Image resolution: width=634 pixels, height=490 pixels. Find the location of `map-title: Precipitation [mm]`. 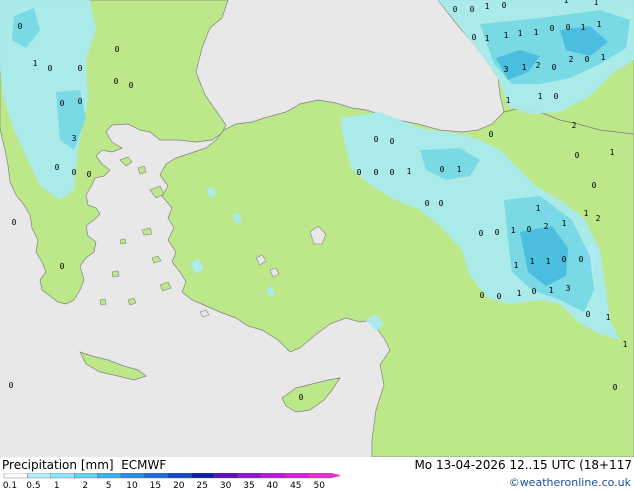

map-title: Precipitation [mm] is located at coordinates (58, 465).